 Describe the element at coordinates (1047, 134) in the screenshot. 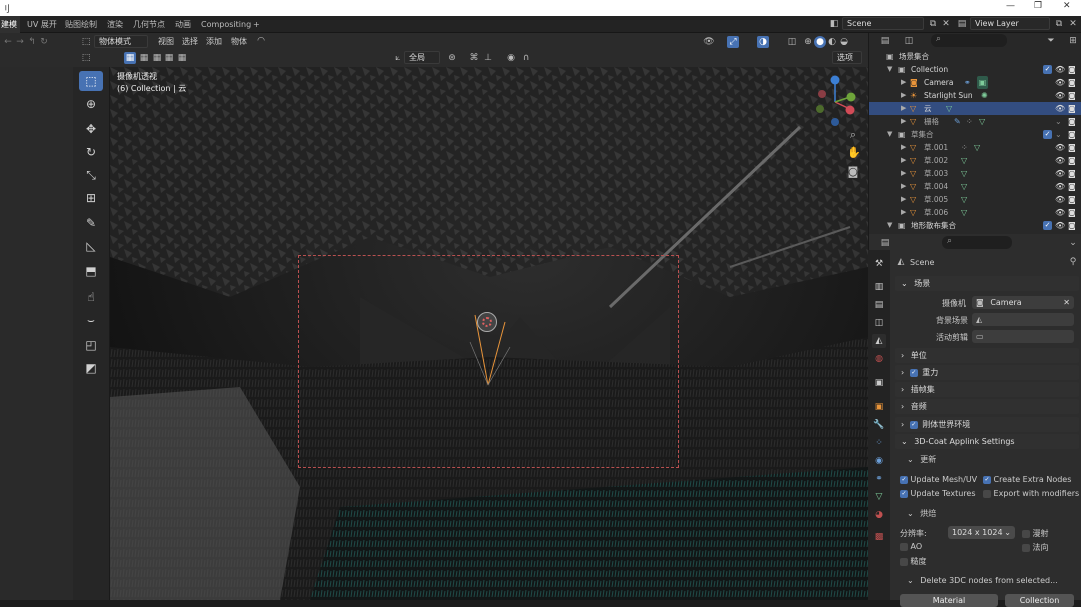

I see `exclude-checkbox: ✓` at that location.